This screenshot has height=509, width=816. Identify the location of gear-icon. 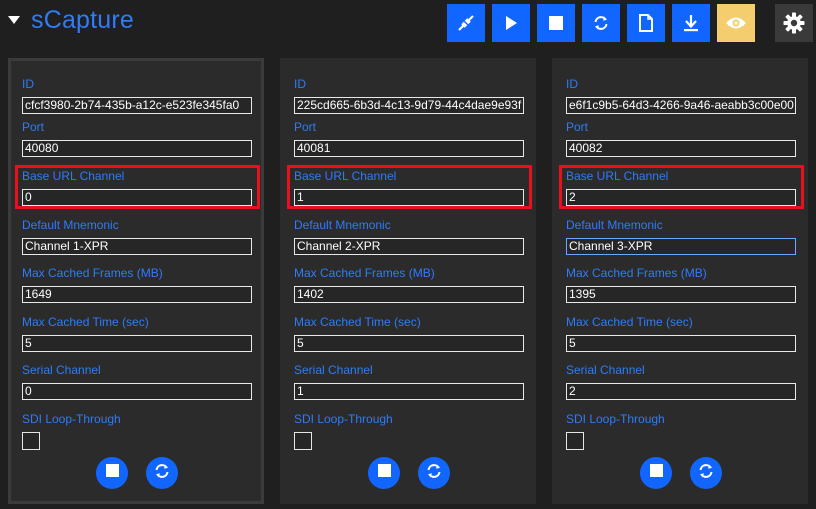
(794, 23).